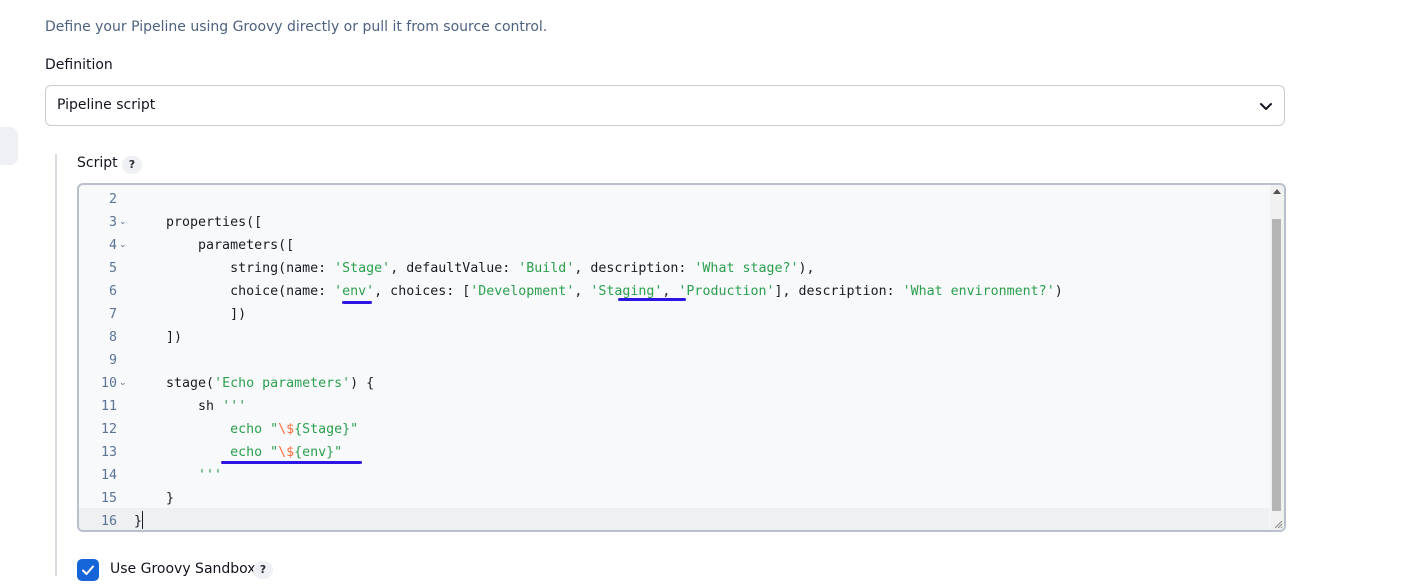  I want to click on sandbox-help-button: ?, so click(263, 570).